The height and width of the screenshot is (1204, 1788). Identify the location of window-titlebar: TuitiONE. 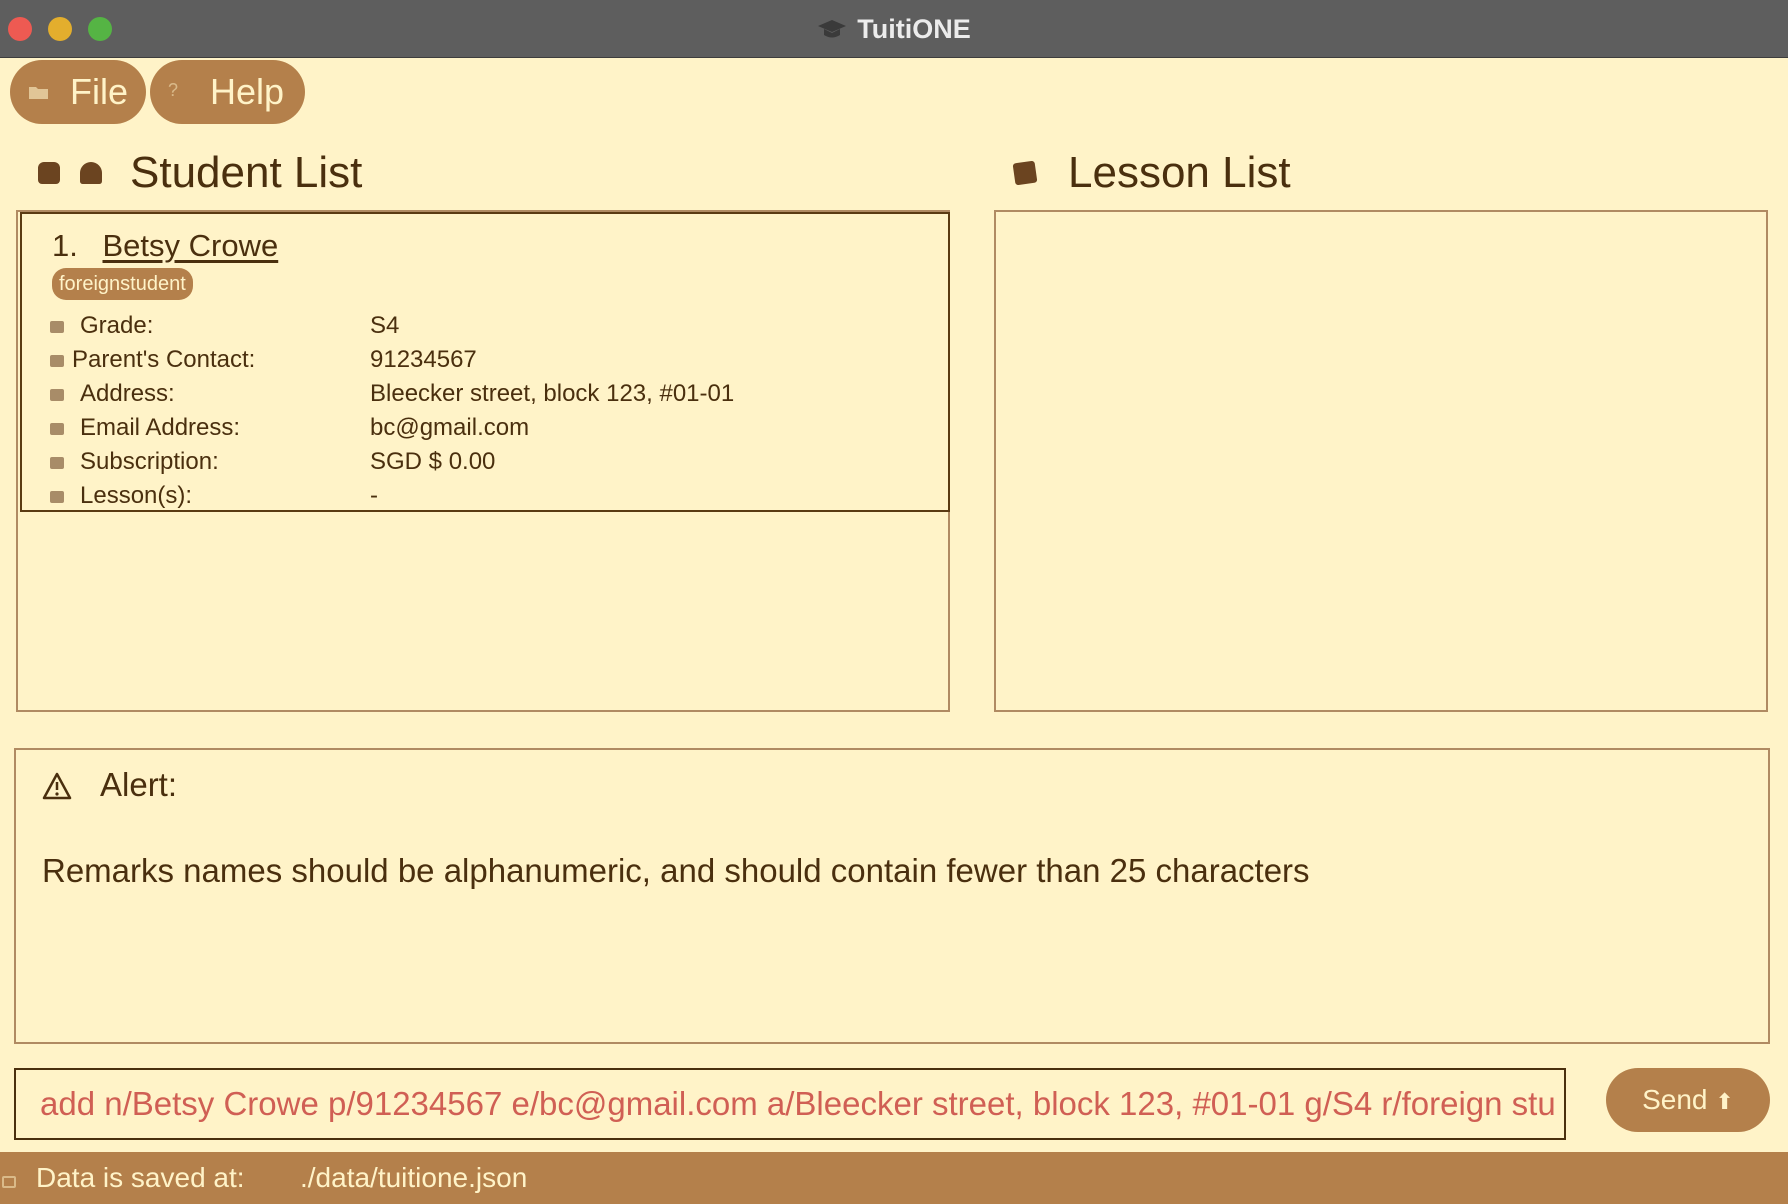
(894, 29).